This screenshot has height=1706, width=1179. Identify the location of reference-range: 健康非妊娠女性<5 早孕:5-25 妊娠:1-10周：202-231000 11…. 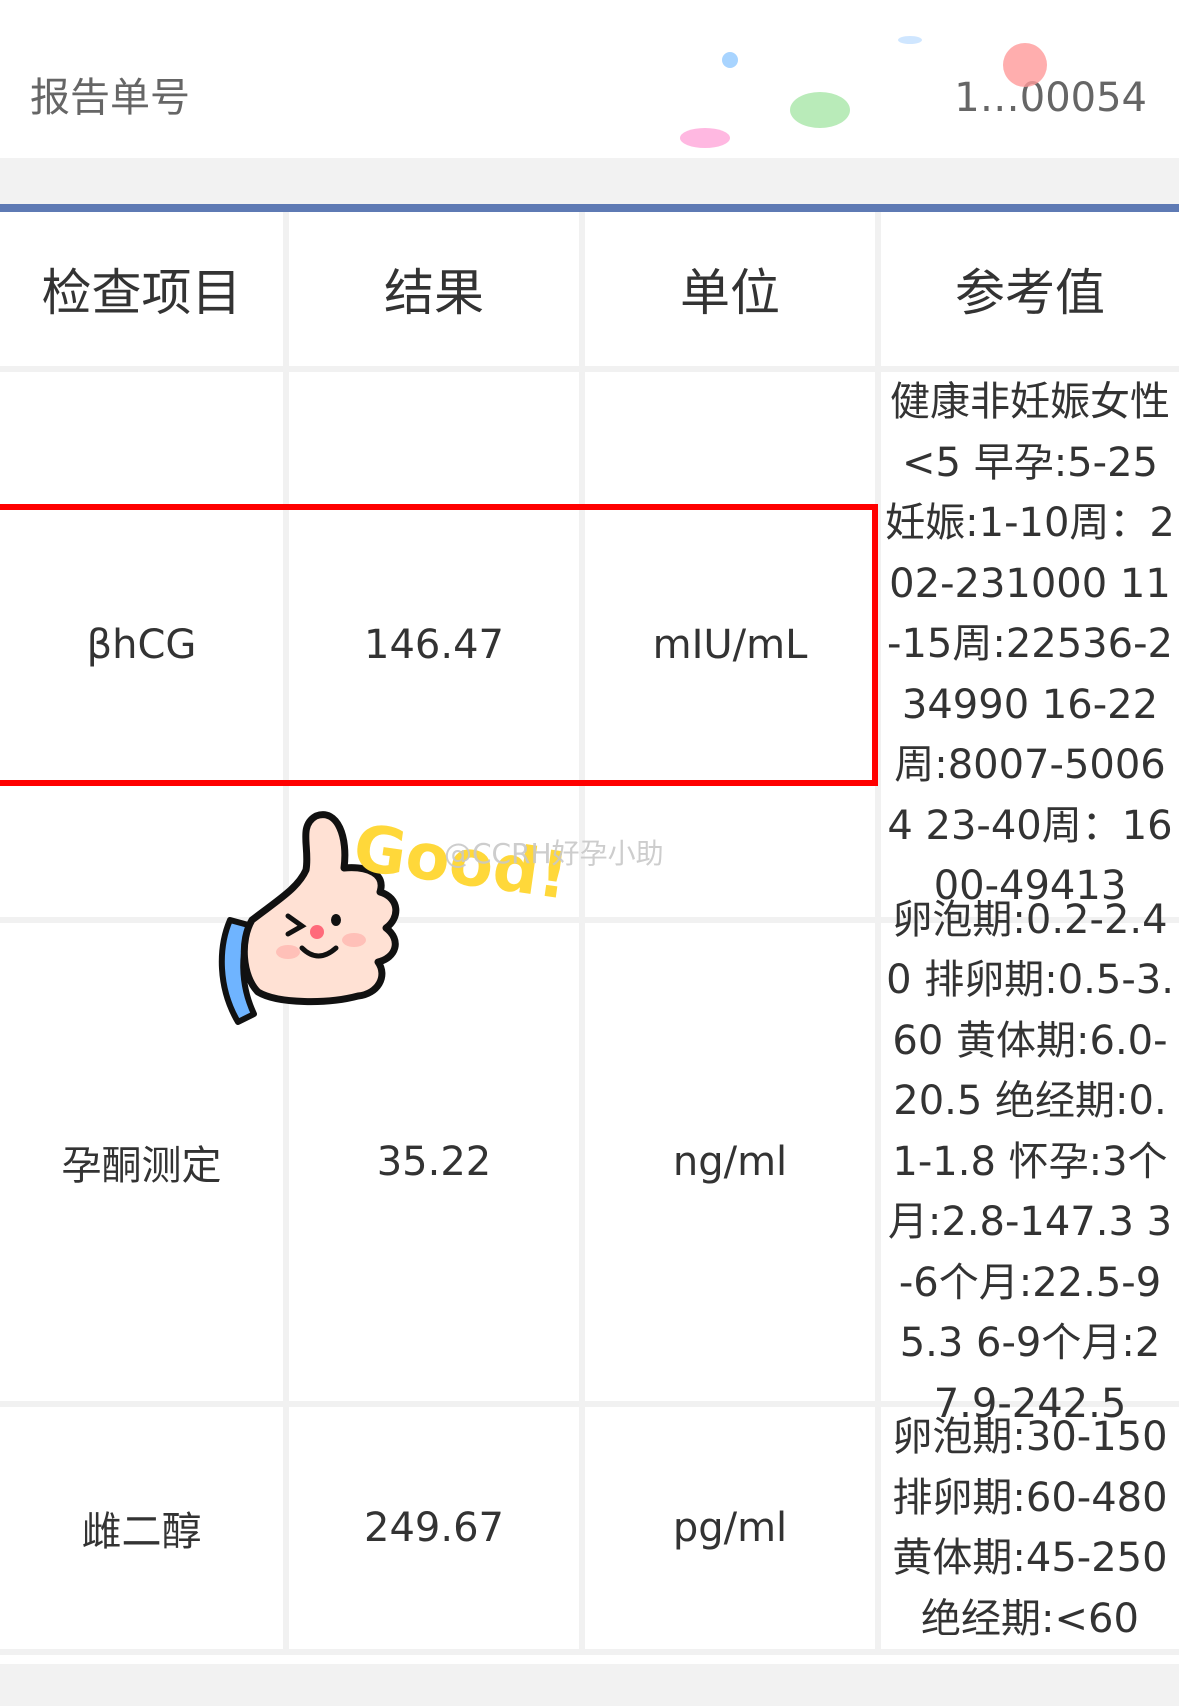
(1030, 644).